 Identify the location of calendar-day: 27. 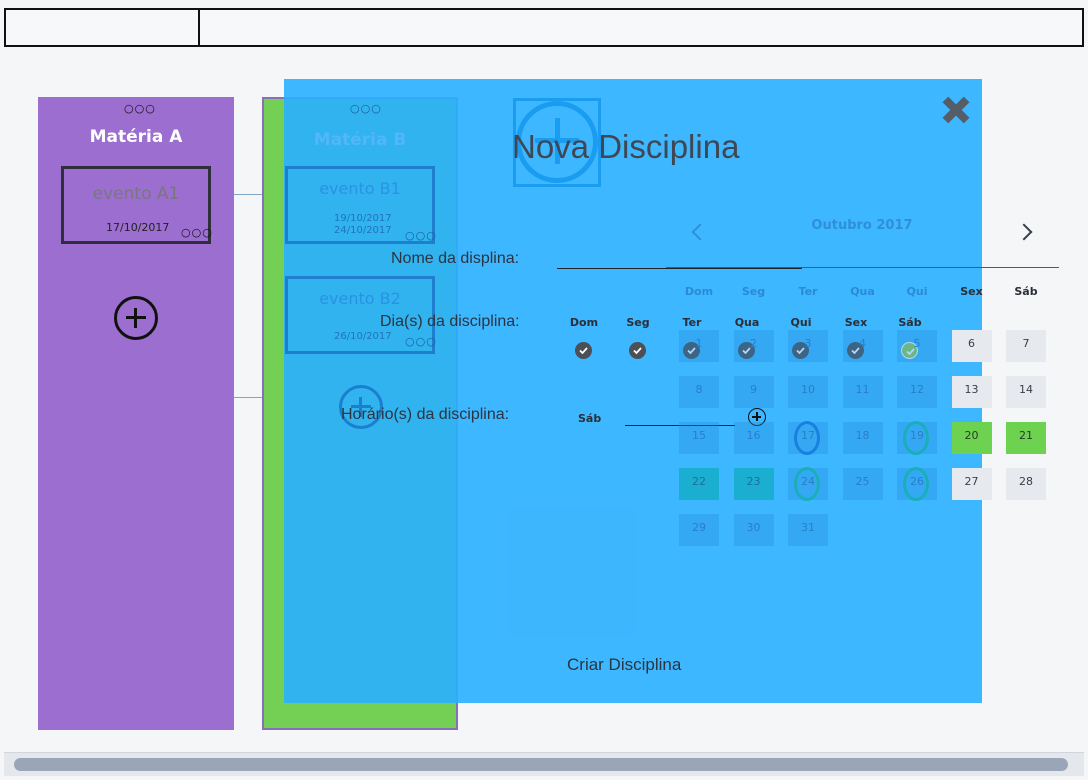
(971, 484).